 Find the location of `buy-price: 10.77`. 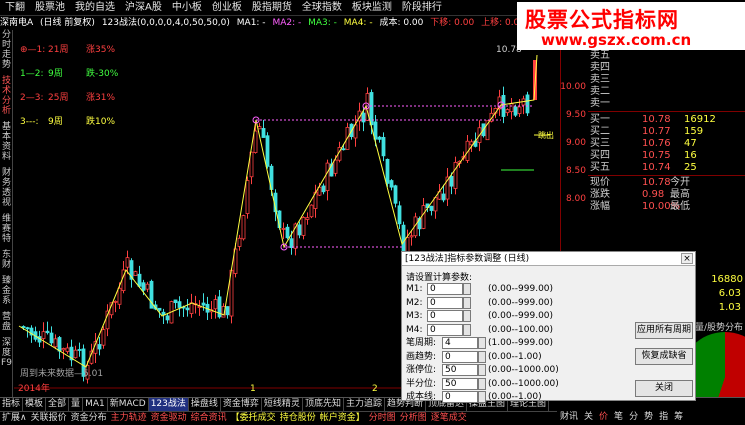

buy-price: 10.77 is located at coordinates (656, 131).